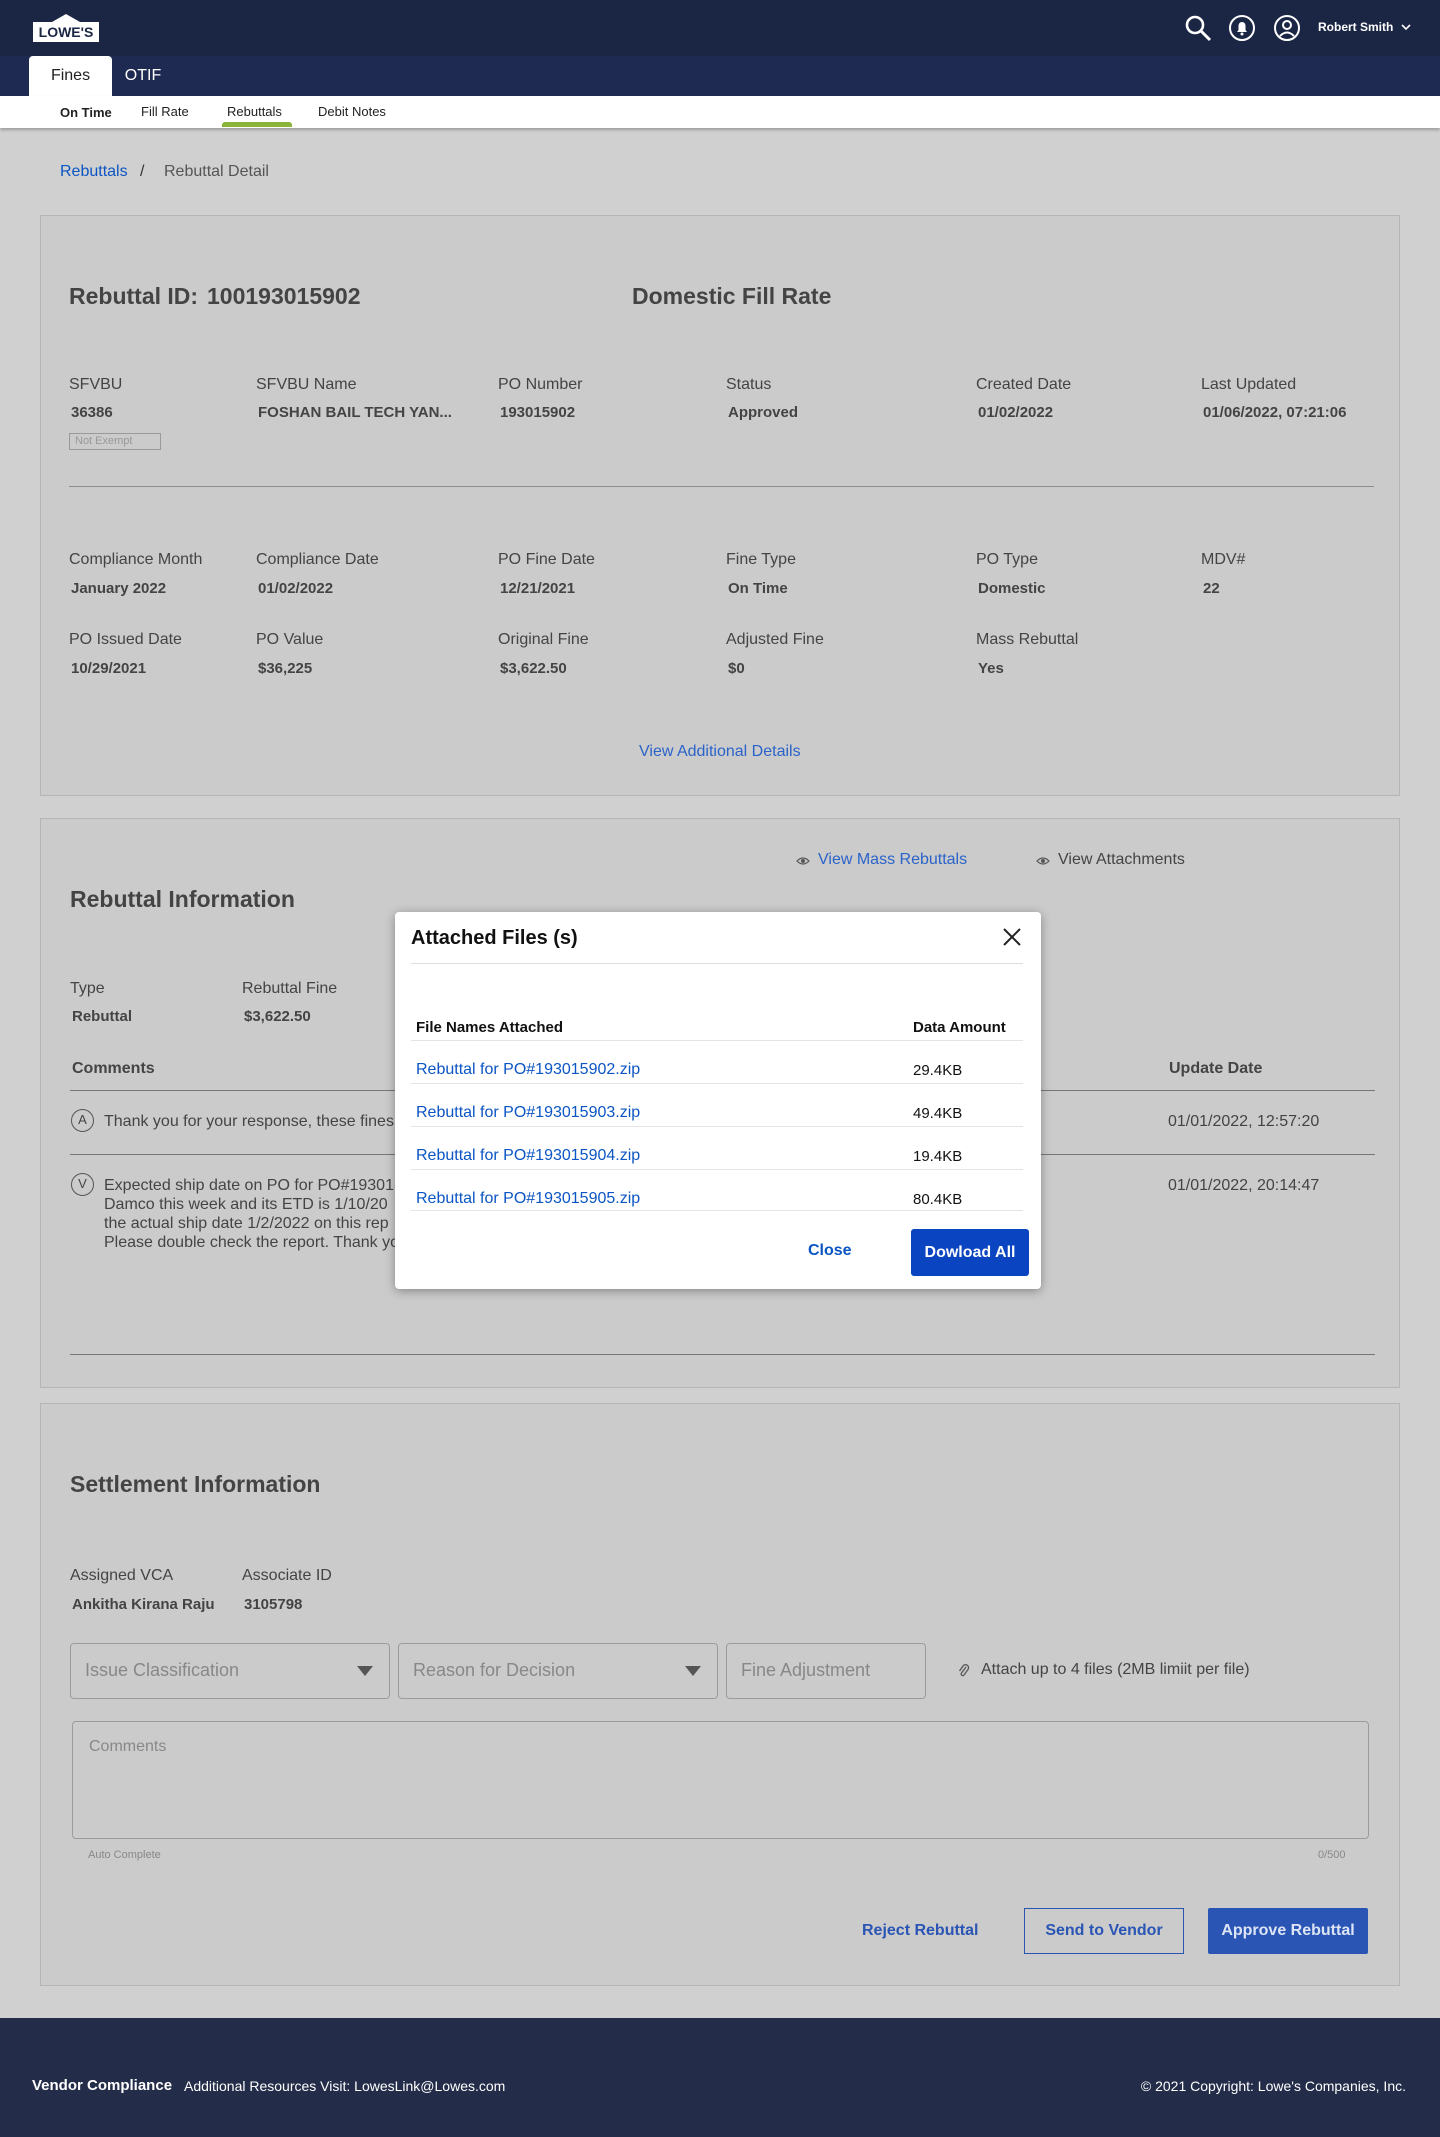 The image size is (1440, 2137). I want to click on status-label: Status, so click(749, 384).